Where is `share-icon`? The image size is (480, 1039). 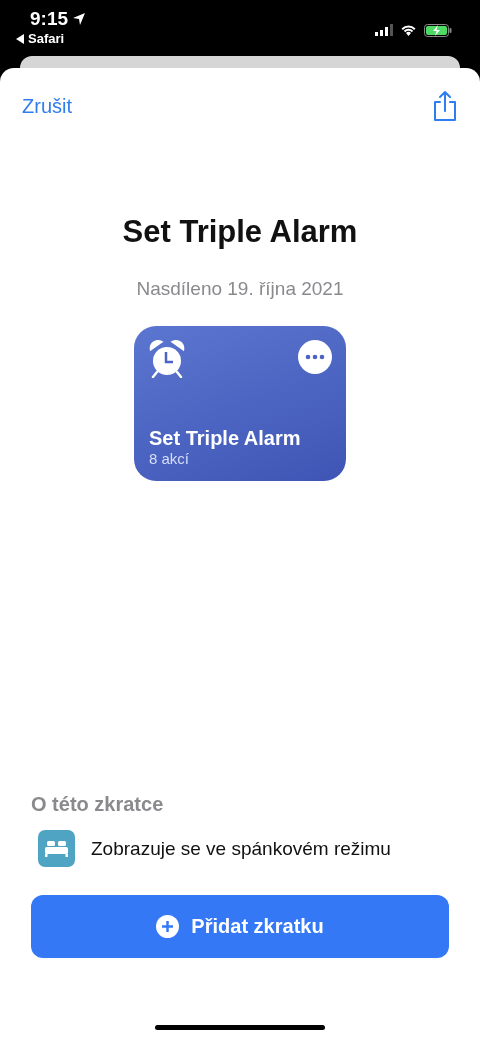
share-icon is located at coordinates (445, 106).